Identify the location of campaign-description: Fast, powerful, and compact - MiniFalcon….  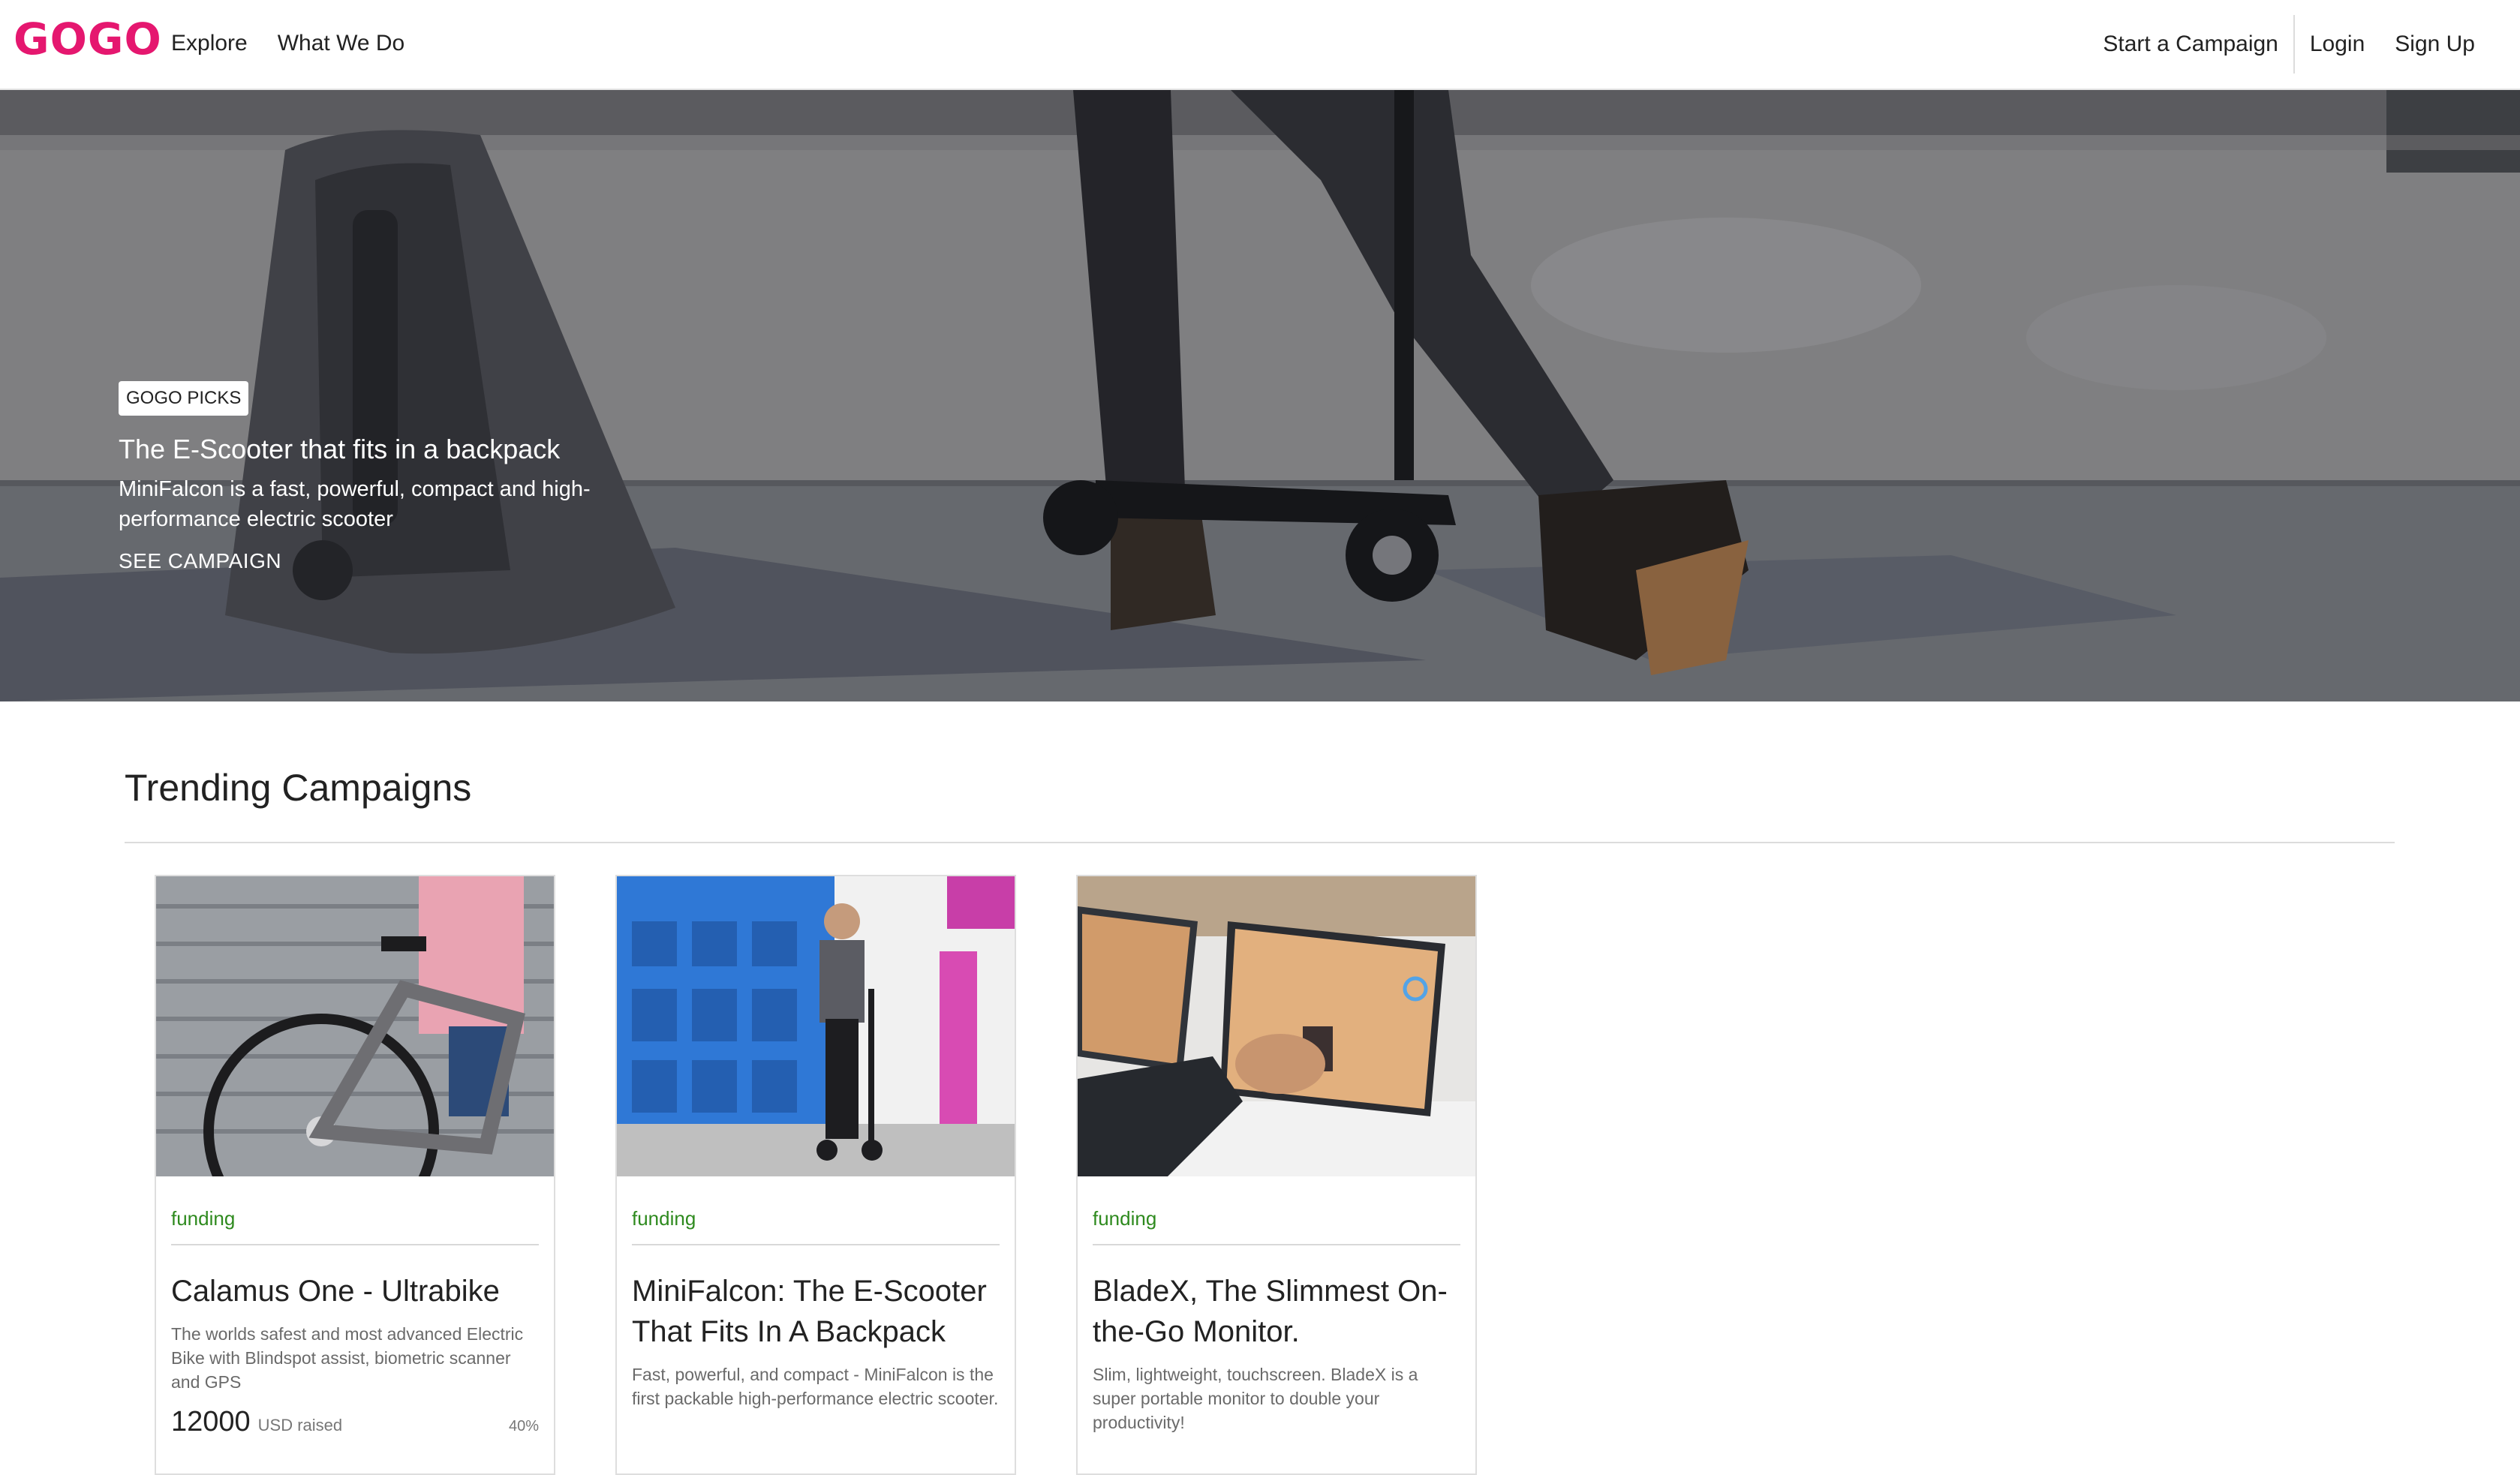
(815, 1387).